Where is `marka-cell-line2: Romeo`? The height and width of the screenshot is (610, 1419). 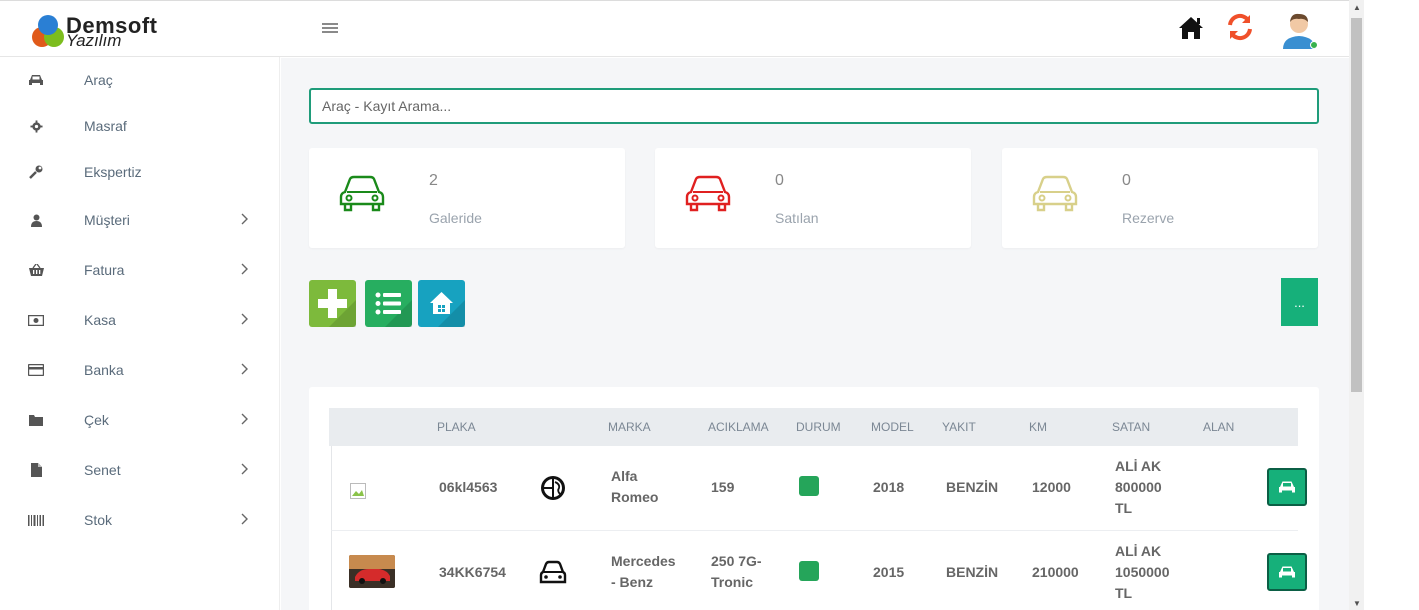
marka-cell-line2: Romeo is located at coordinates (635, 497).